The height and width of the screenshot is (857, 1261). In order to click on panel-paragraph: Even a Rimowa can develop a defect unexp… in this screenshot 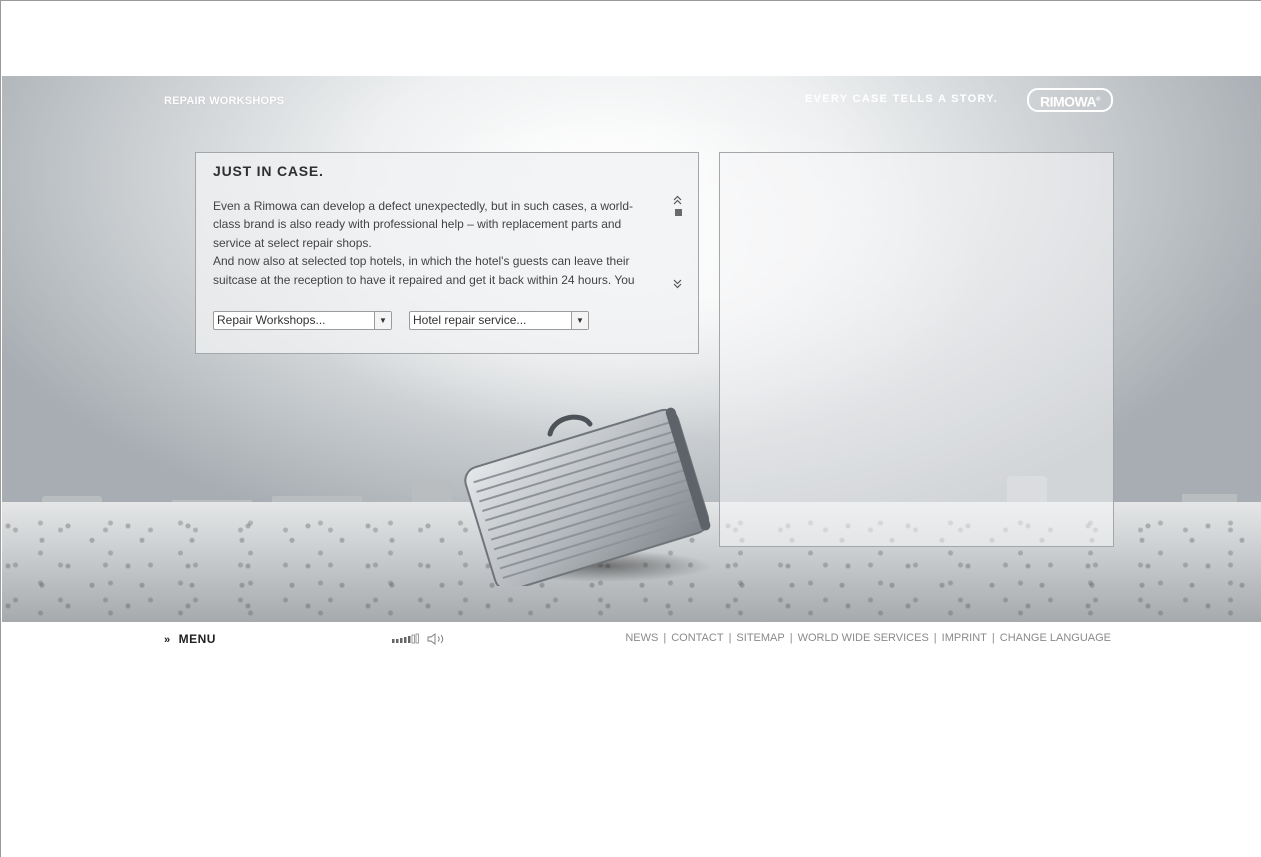, I will do `click(423, 224)`.